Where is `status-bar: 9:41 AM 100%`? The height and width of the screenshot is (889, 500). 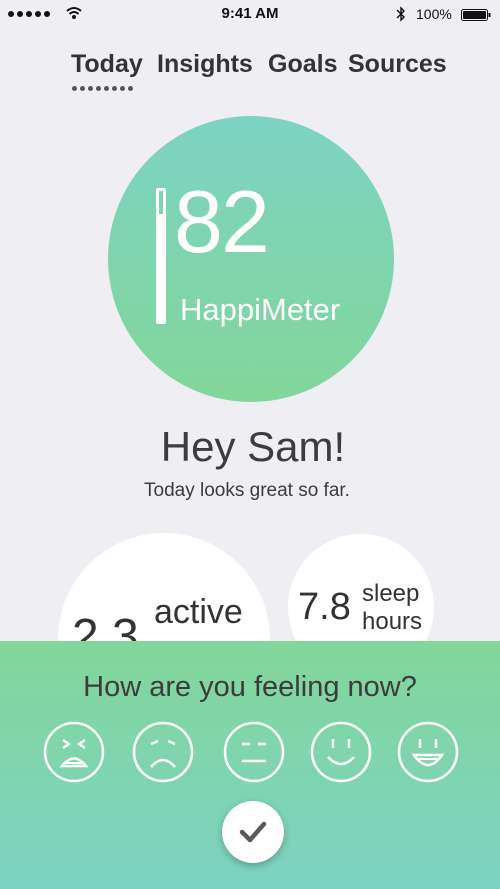
status-bar: 9:41 AM 100% is located at coordinates (250, 14).